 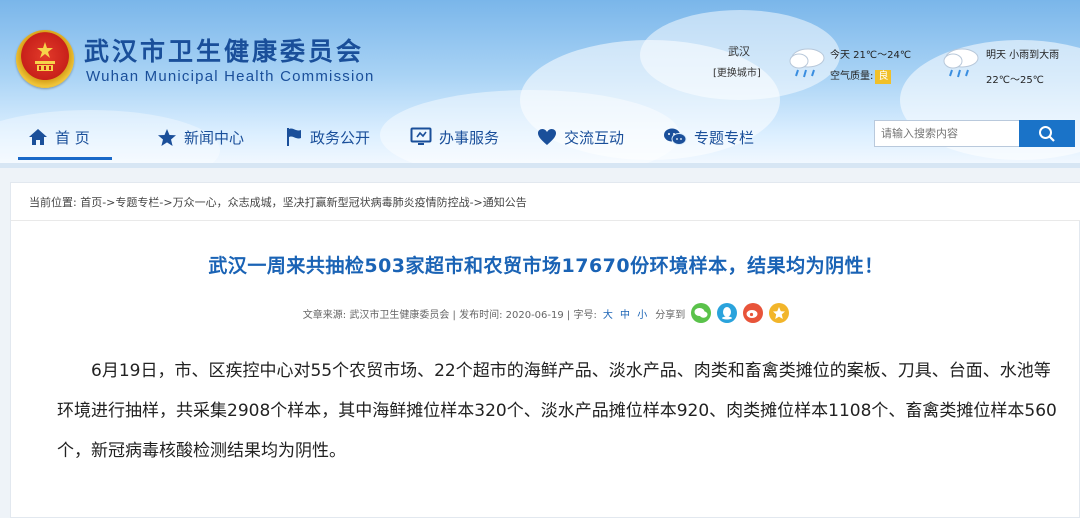 I want to click on nav-item-interaction: 交流互动, so click(x=580, y=137).